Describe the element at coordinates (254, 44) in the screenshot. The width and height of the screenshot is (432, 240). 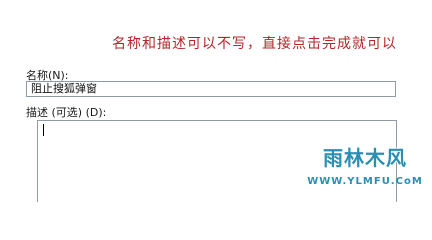
I see `instruction-annotation: 名称和描述可以不写，直接点击完成就可以` at that location.